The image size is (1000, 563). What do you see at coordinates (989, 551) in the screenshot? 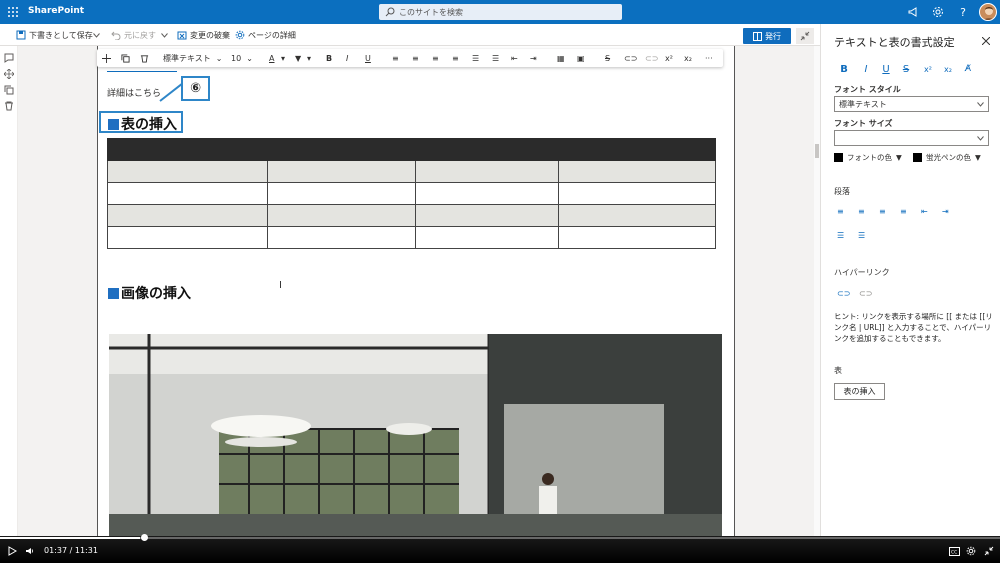
I see `fullscreen-exit-icon` at bounding box center [989, 551].